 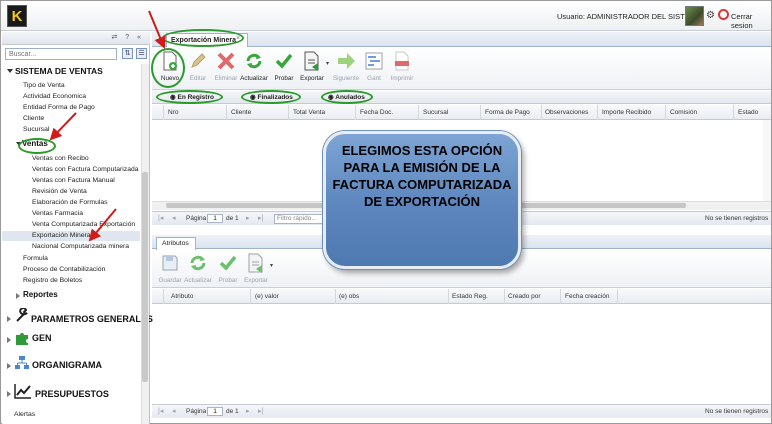 What do you see at coordinates (102, 225) in the screenshot?
I see `arrow-to-exportacion-minera` at bounding box center [102, 225].